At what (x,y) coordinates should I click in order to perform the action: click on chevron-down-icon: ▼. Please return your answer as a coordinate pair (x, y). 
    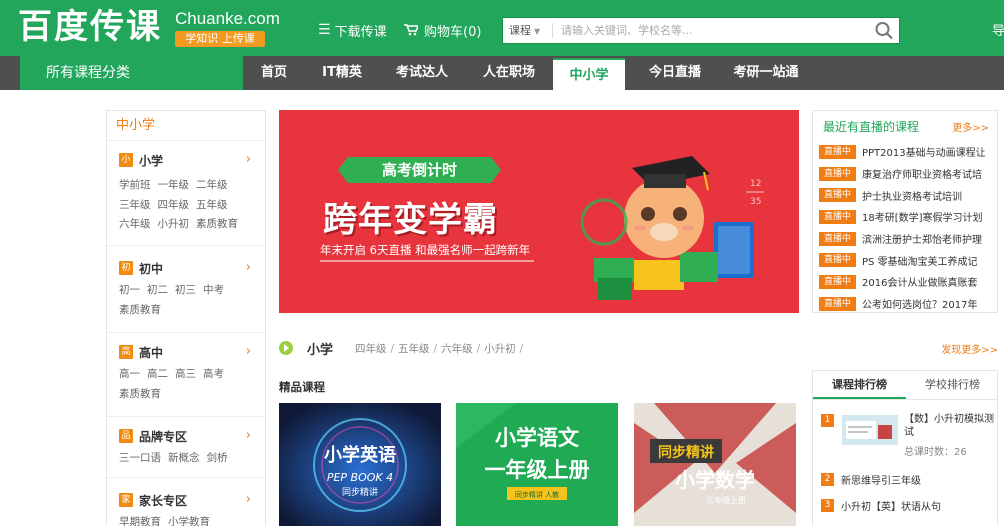
    Looking at the image, I should click on (537, 31).